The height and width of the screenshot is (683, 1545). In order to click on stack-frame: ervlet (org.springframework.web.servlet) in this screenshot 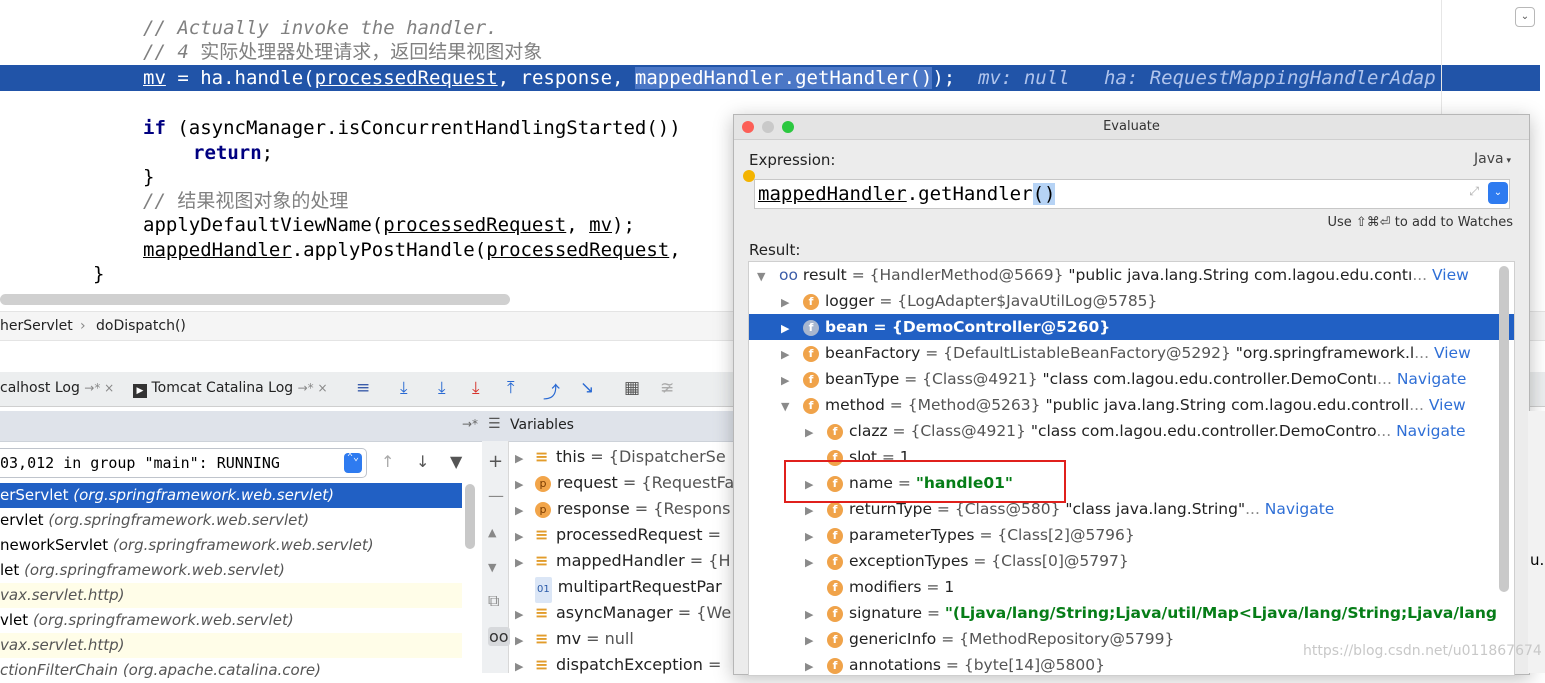, I will do `click(231, 520)`.